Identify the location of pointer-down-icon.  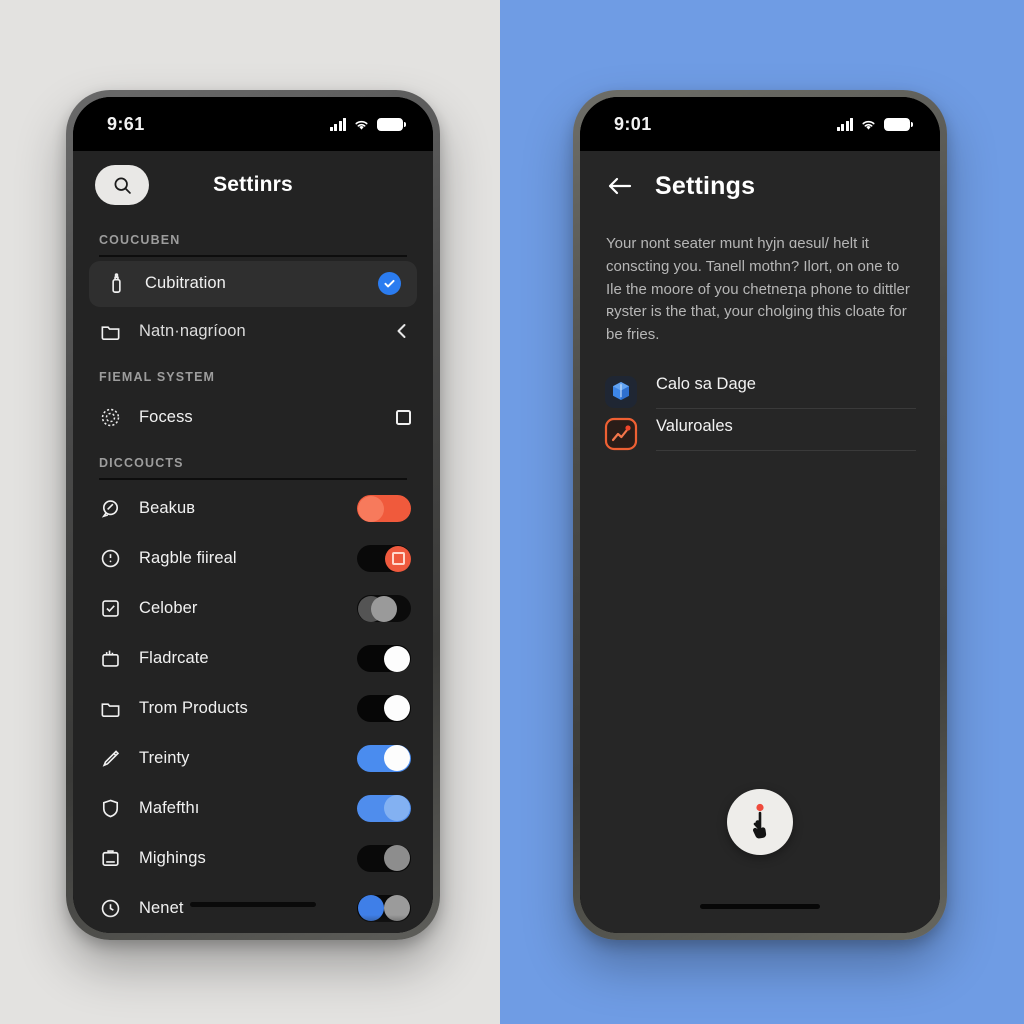
(759, 821).